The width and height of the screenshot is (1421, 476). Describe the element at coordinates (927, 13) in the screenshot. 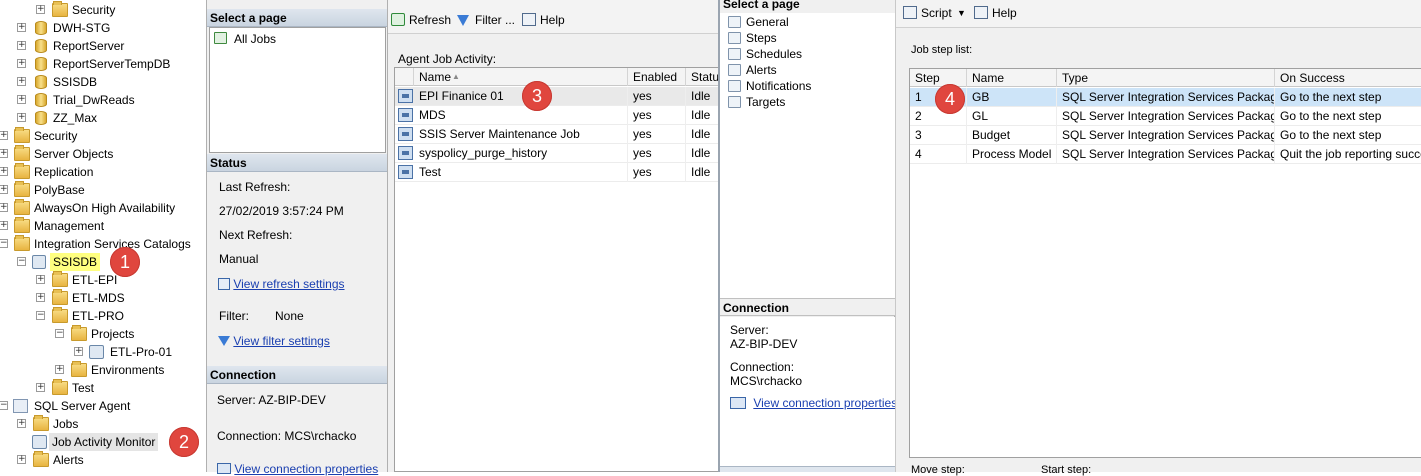

I see `script-button: Script` at that location.